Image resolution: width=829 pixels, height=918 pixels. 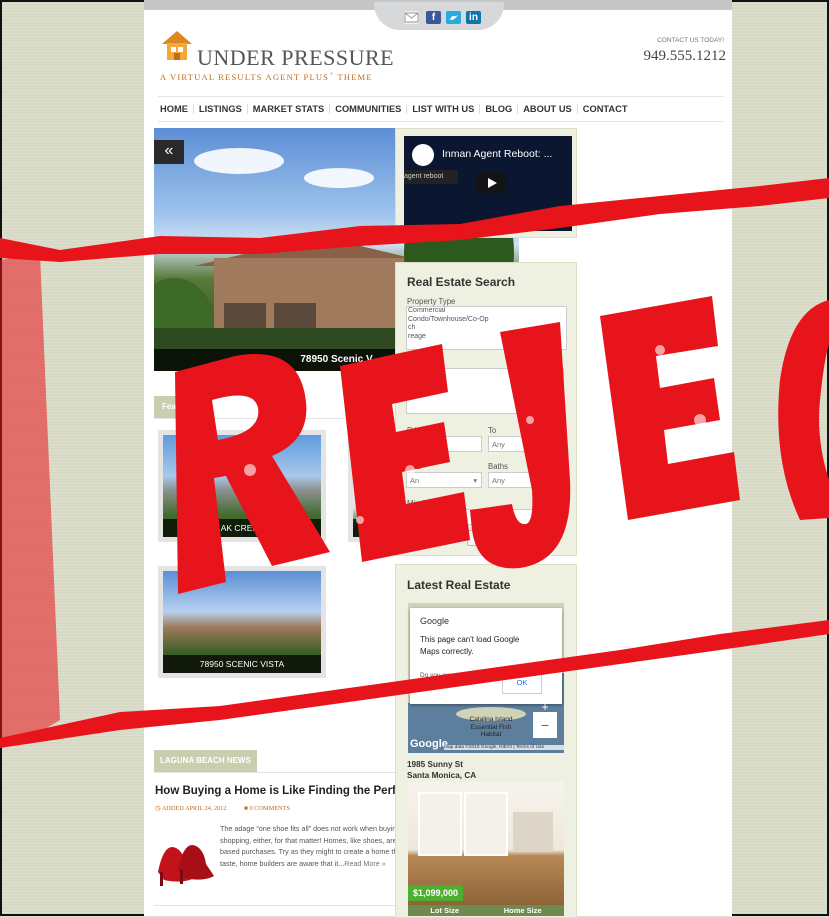 What do you see at coordinates (685, 56) in the screenshot?
I see `contact-phone: 949.555.1212` at bounding box center [685, 56].